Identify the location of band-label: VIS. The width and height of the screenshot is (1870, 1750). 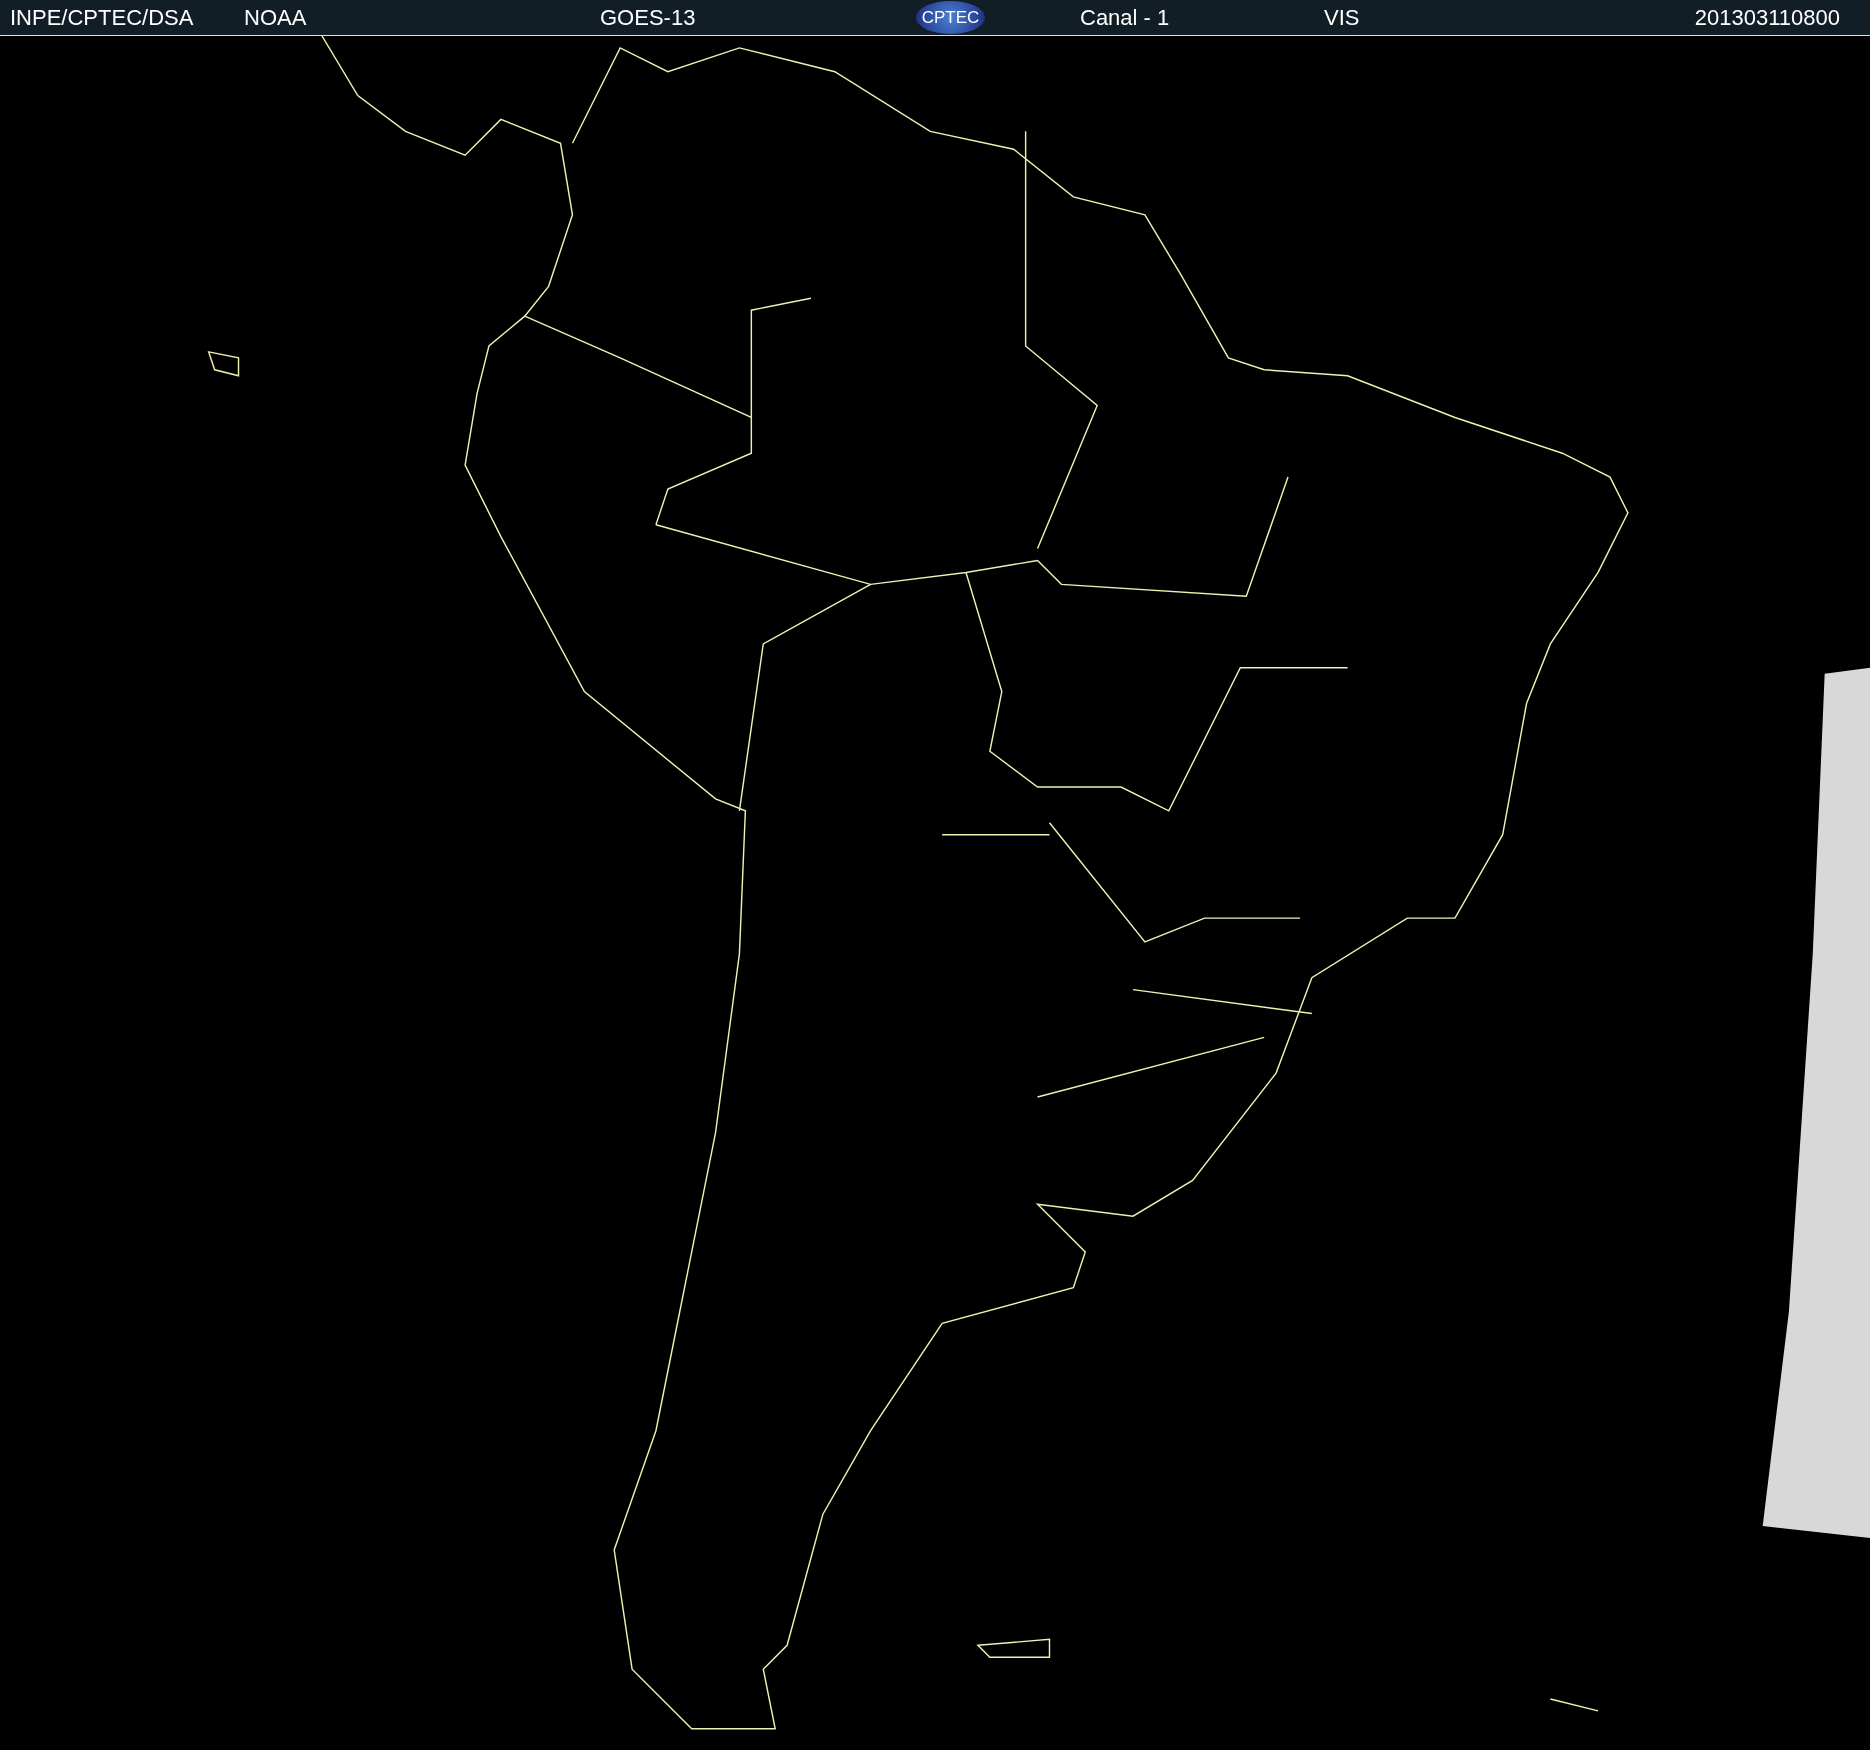
(1342, 18).